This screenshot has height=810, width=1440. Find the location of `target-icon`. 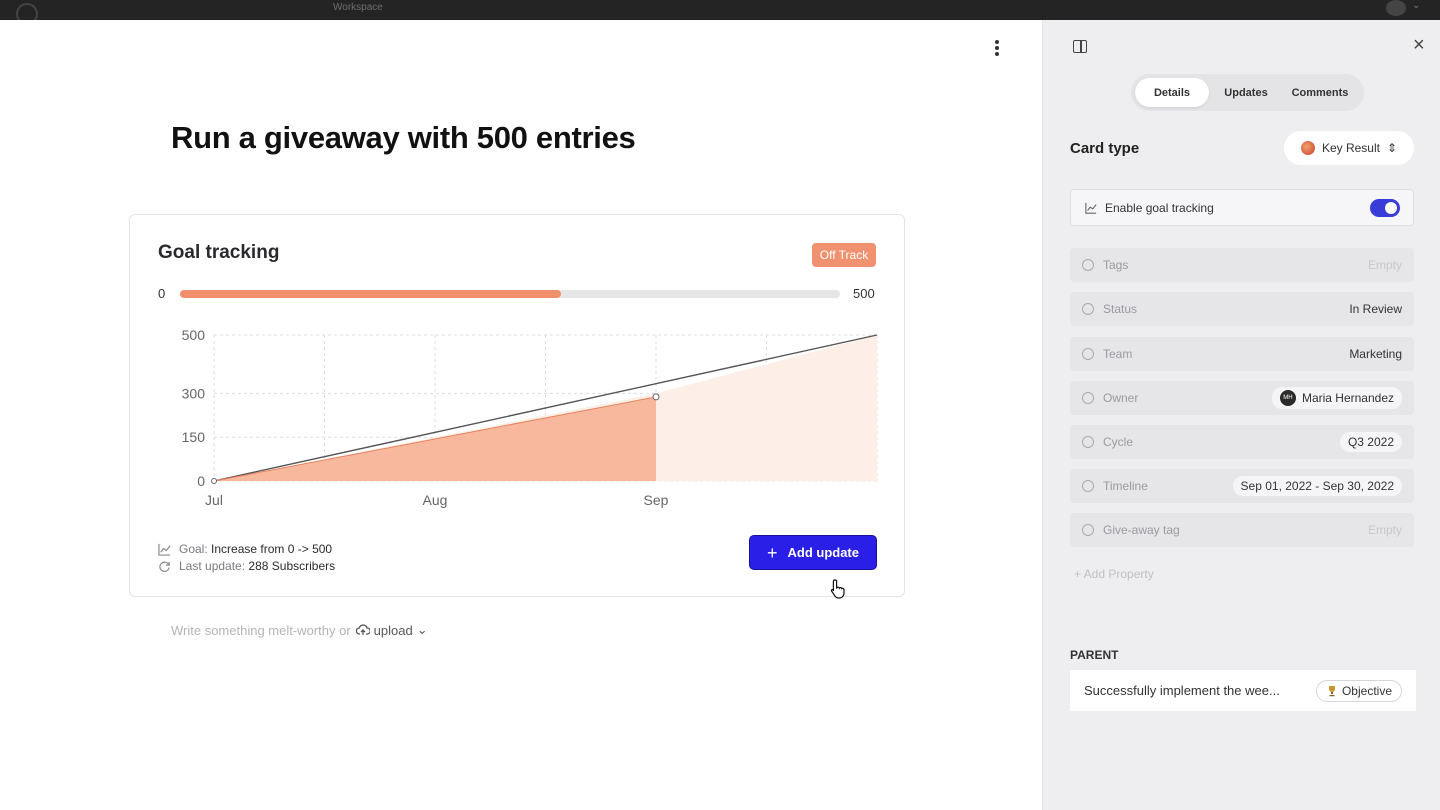

target-icon is located at coordinates (1307, 148).